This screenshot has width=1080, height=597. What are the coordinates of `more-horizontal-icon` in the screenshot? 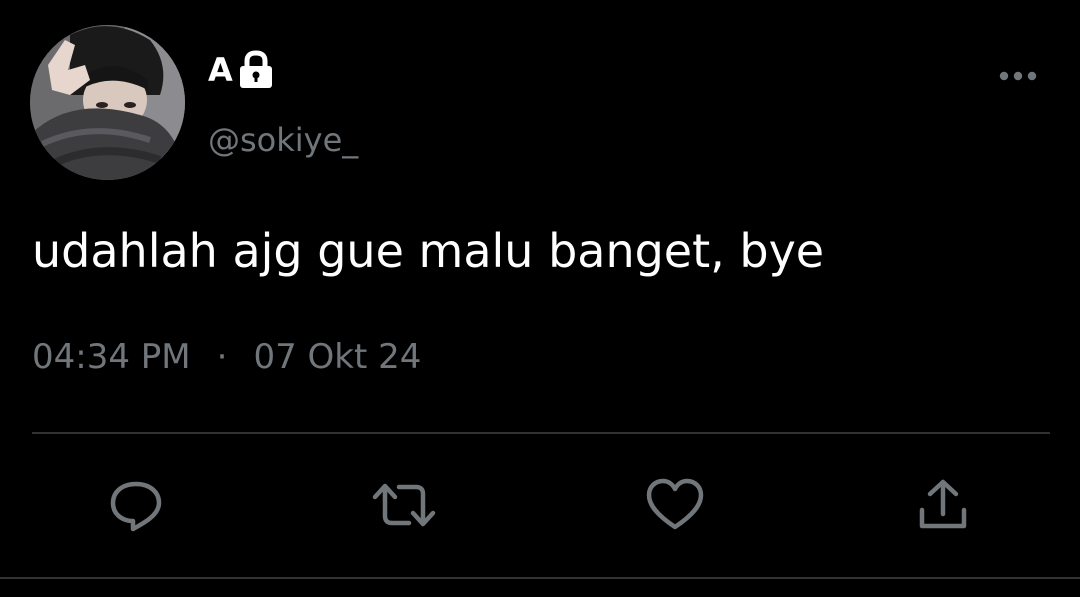 It's located at (1018, 76).